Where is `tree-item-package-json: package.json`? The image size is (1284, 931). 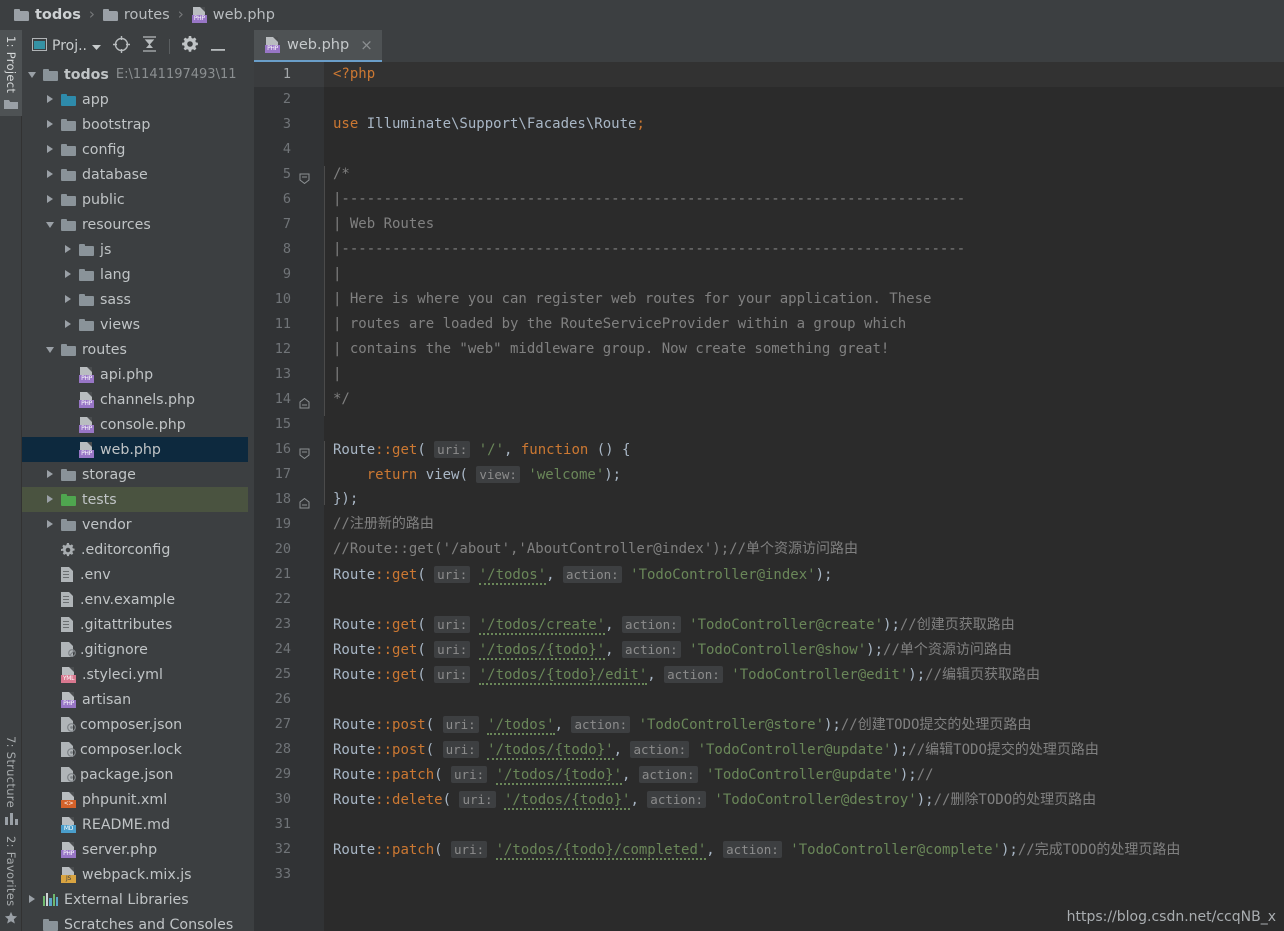
tree-item-package-json: package.json is located at coordinates (135, 774).